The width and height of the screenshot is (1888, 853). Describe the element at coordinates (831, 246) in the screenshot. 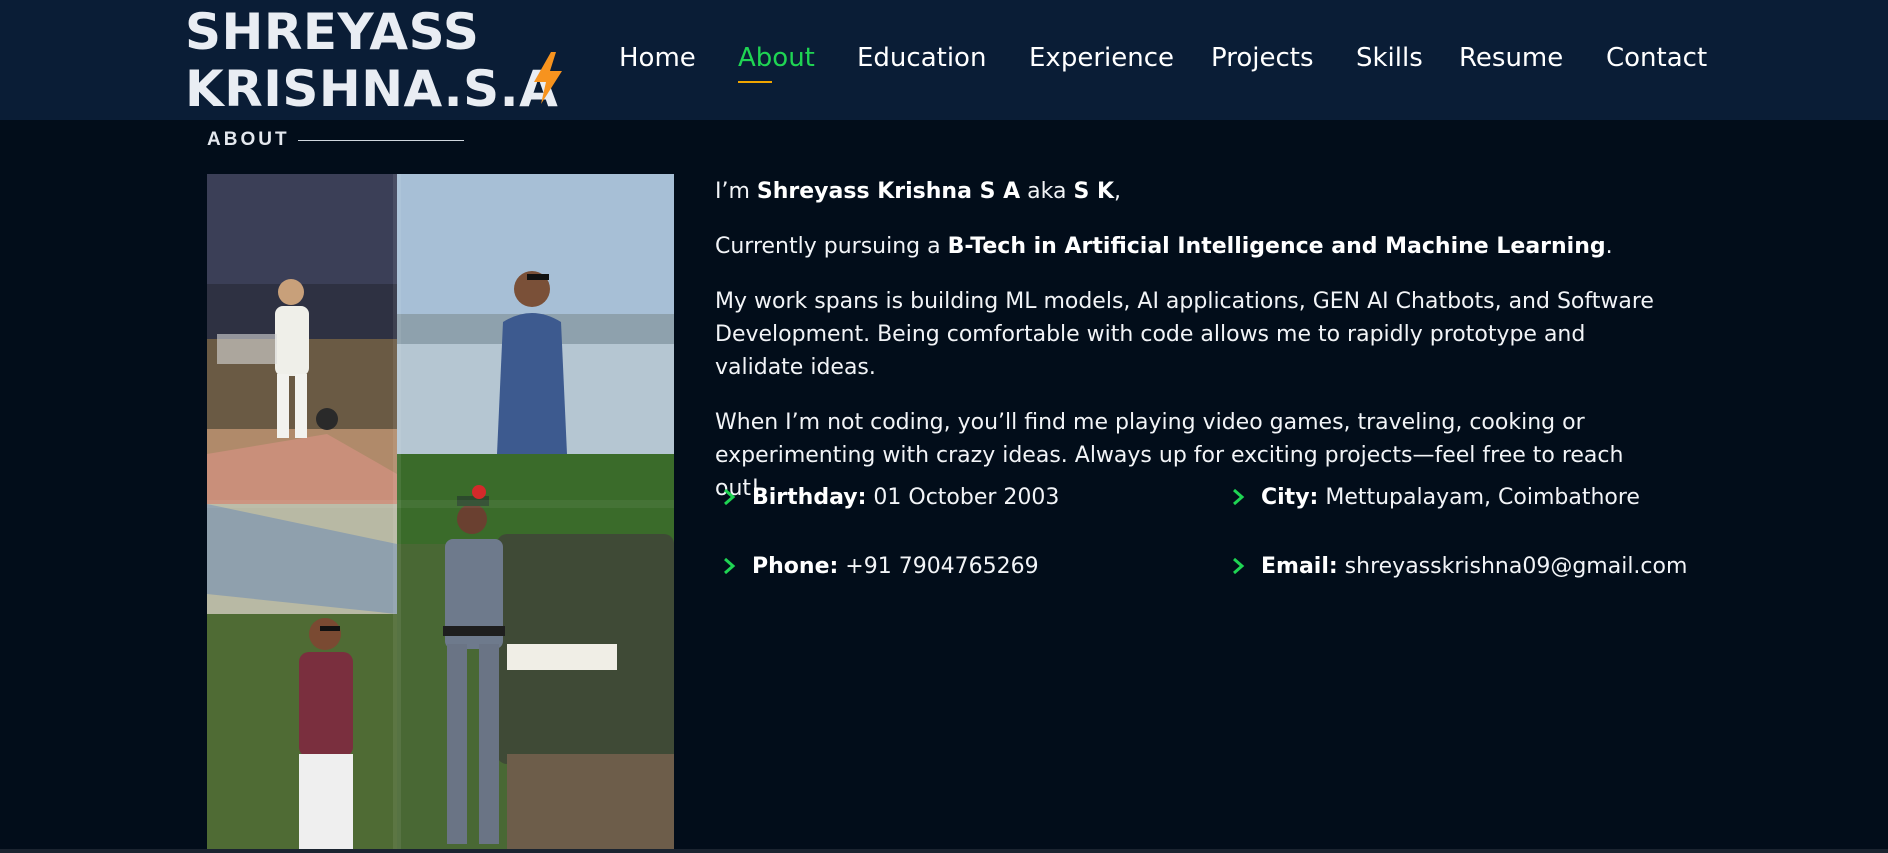

I see `pursuing-prefix: Currently pursuing a` at that location.